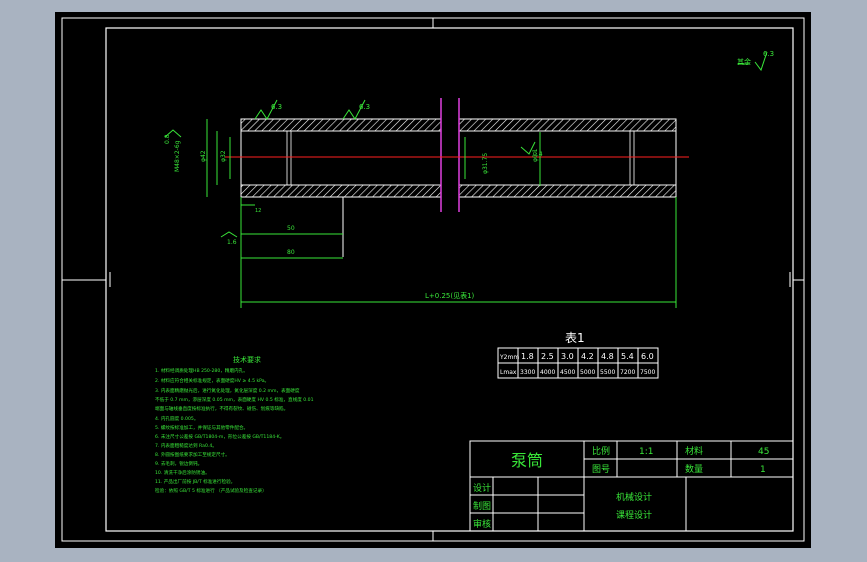  What do you see at coordinates (587, 356) in the screenshot?
I see `table-cell: 4.2` at bounding box center [587, 356].